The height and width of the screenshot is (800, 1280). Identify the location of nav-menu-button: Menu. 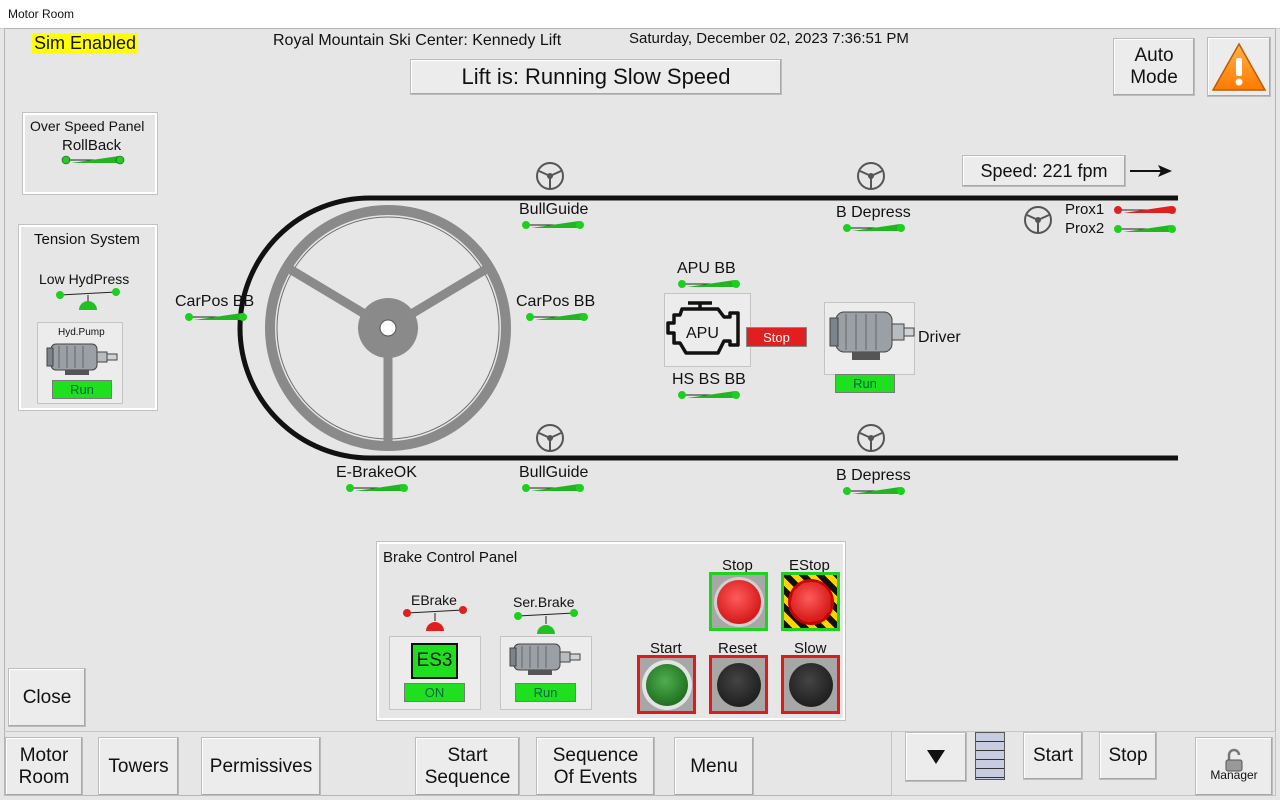
(714, 766).